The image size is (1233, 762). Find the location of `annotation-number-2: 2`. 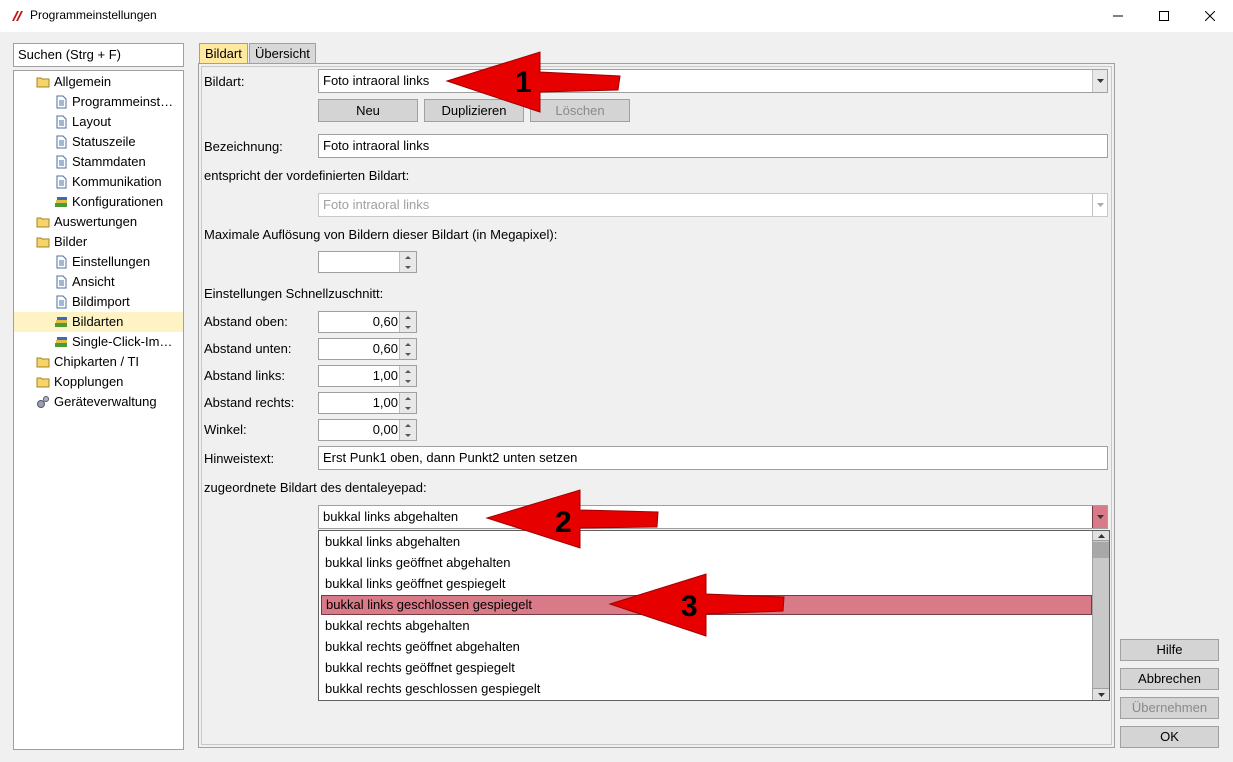

annotation-number-2: 2 is located at coordinates (563, 522).